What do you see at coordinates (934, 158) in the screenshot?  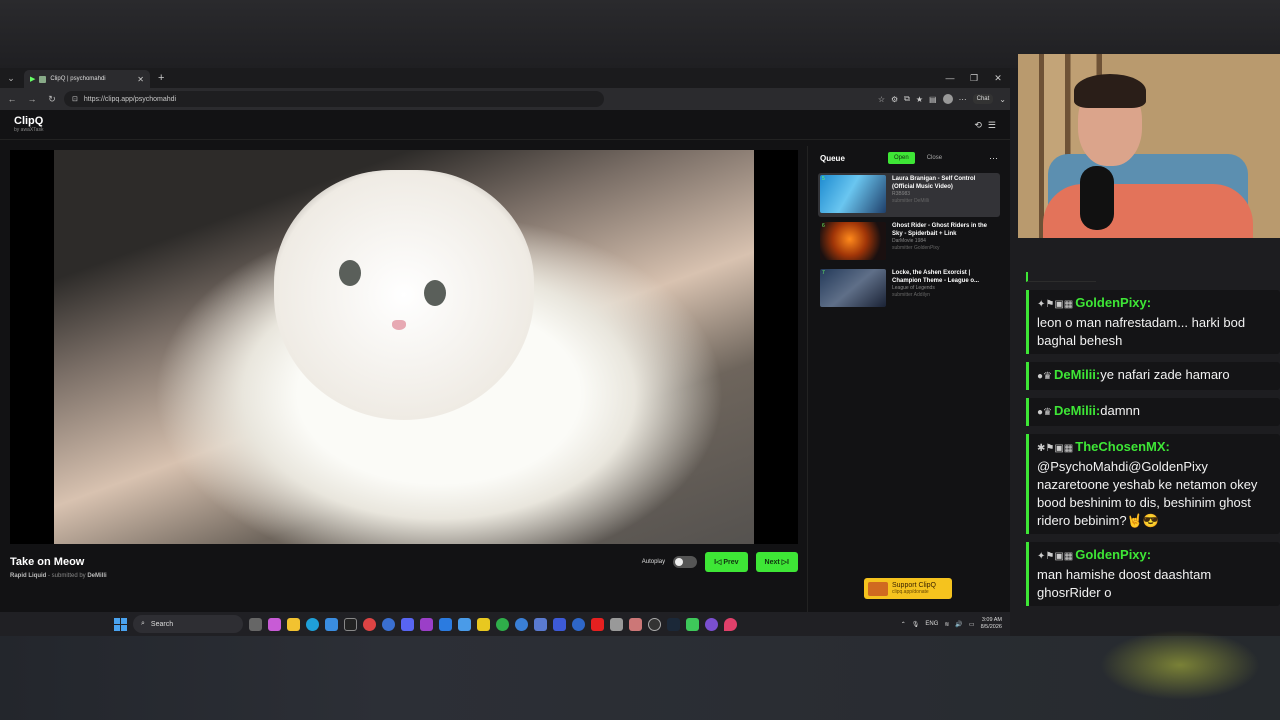 I see `queue-close-button: Close` at bounding box center [934, 158].